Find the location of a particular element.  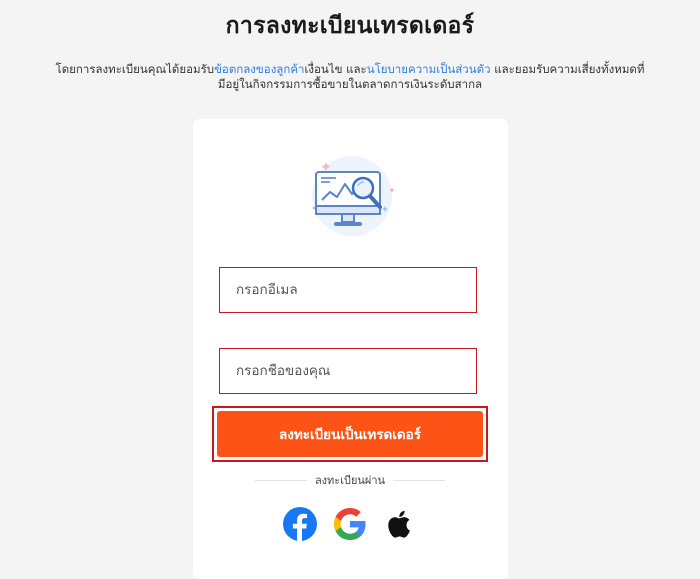

facebook-icon is located at coordinates (300, 524).